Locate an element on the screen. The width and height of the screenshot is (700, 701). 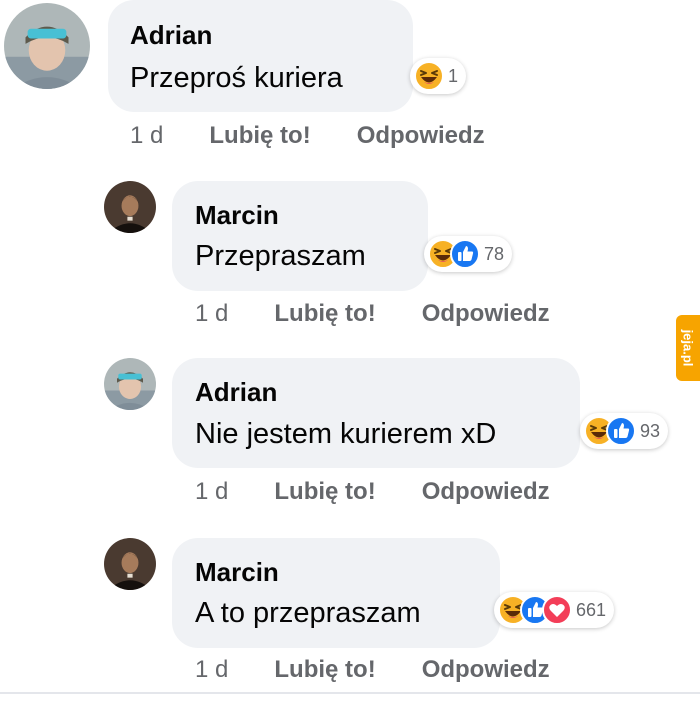
divider is located at coordinates (350, 693).